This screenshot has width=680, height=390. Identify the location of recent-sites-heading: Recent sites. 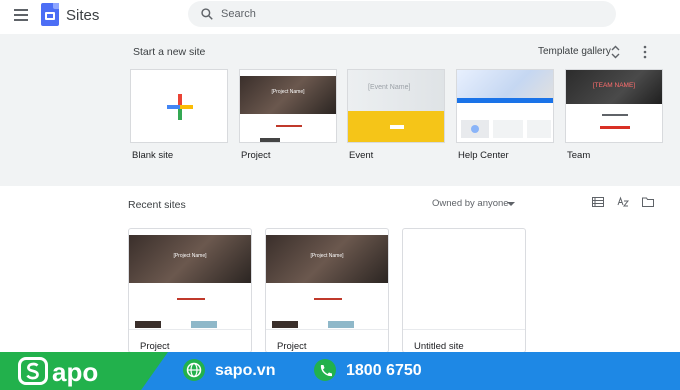
(157, 205).